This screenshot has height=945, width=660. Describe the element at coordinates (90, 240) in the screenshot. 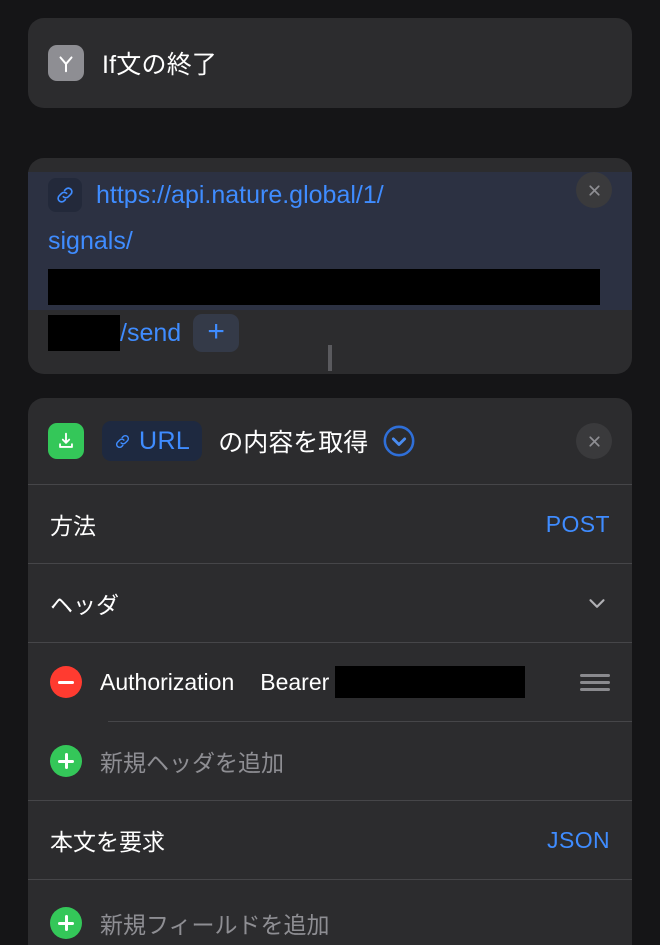

I see `url-text-line-2: signals/` at that location.